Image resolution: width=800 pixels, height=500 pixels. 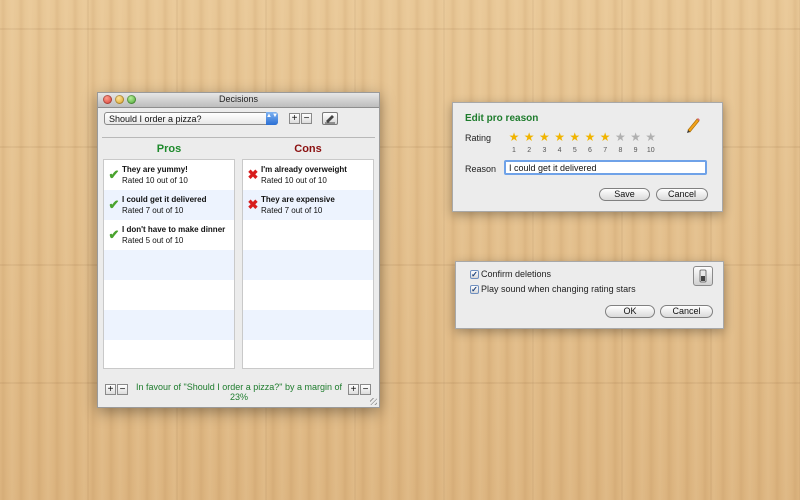 What do you see at coordinates (514, 150) in the screenshot?
I see `rating-star-number: 1` at bounding box center [514, 150].